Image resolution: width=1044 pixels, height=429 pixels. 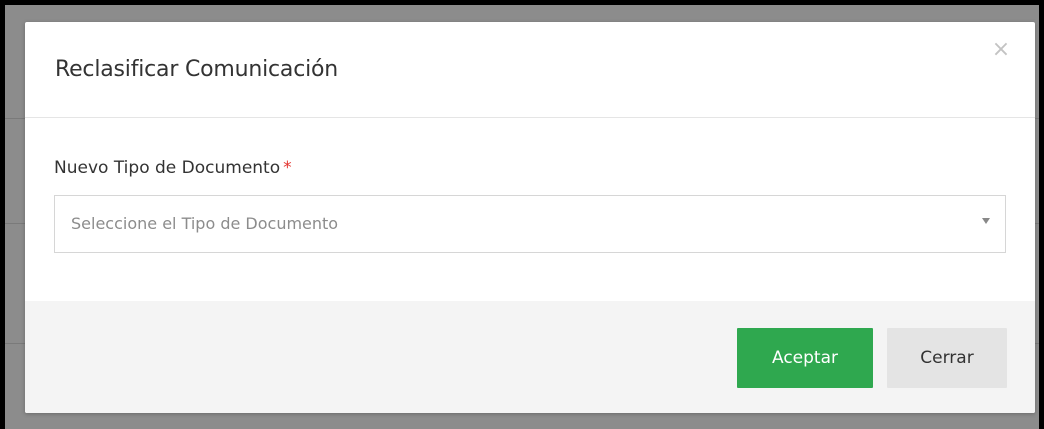 I want to click on accept-button: Aceptar, so click(x=805, y=358).